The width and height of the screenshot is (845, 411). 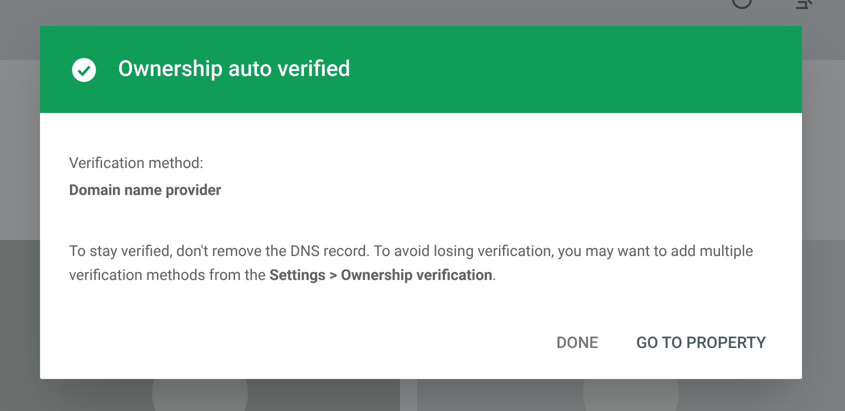 What do you see at coordinates (234, 70) in the screenshot?
I see `dialog-title: Ownership auto verified` at bounding box center [234, 70].